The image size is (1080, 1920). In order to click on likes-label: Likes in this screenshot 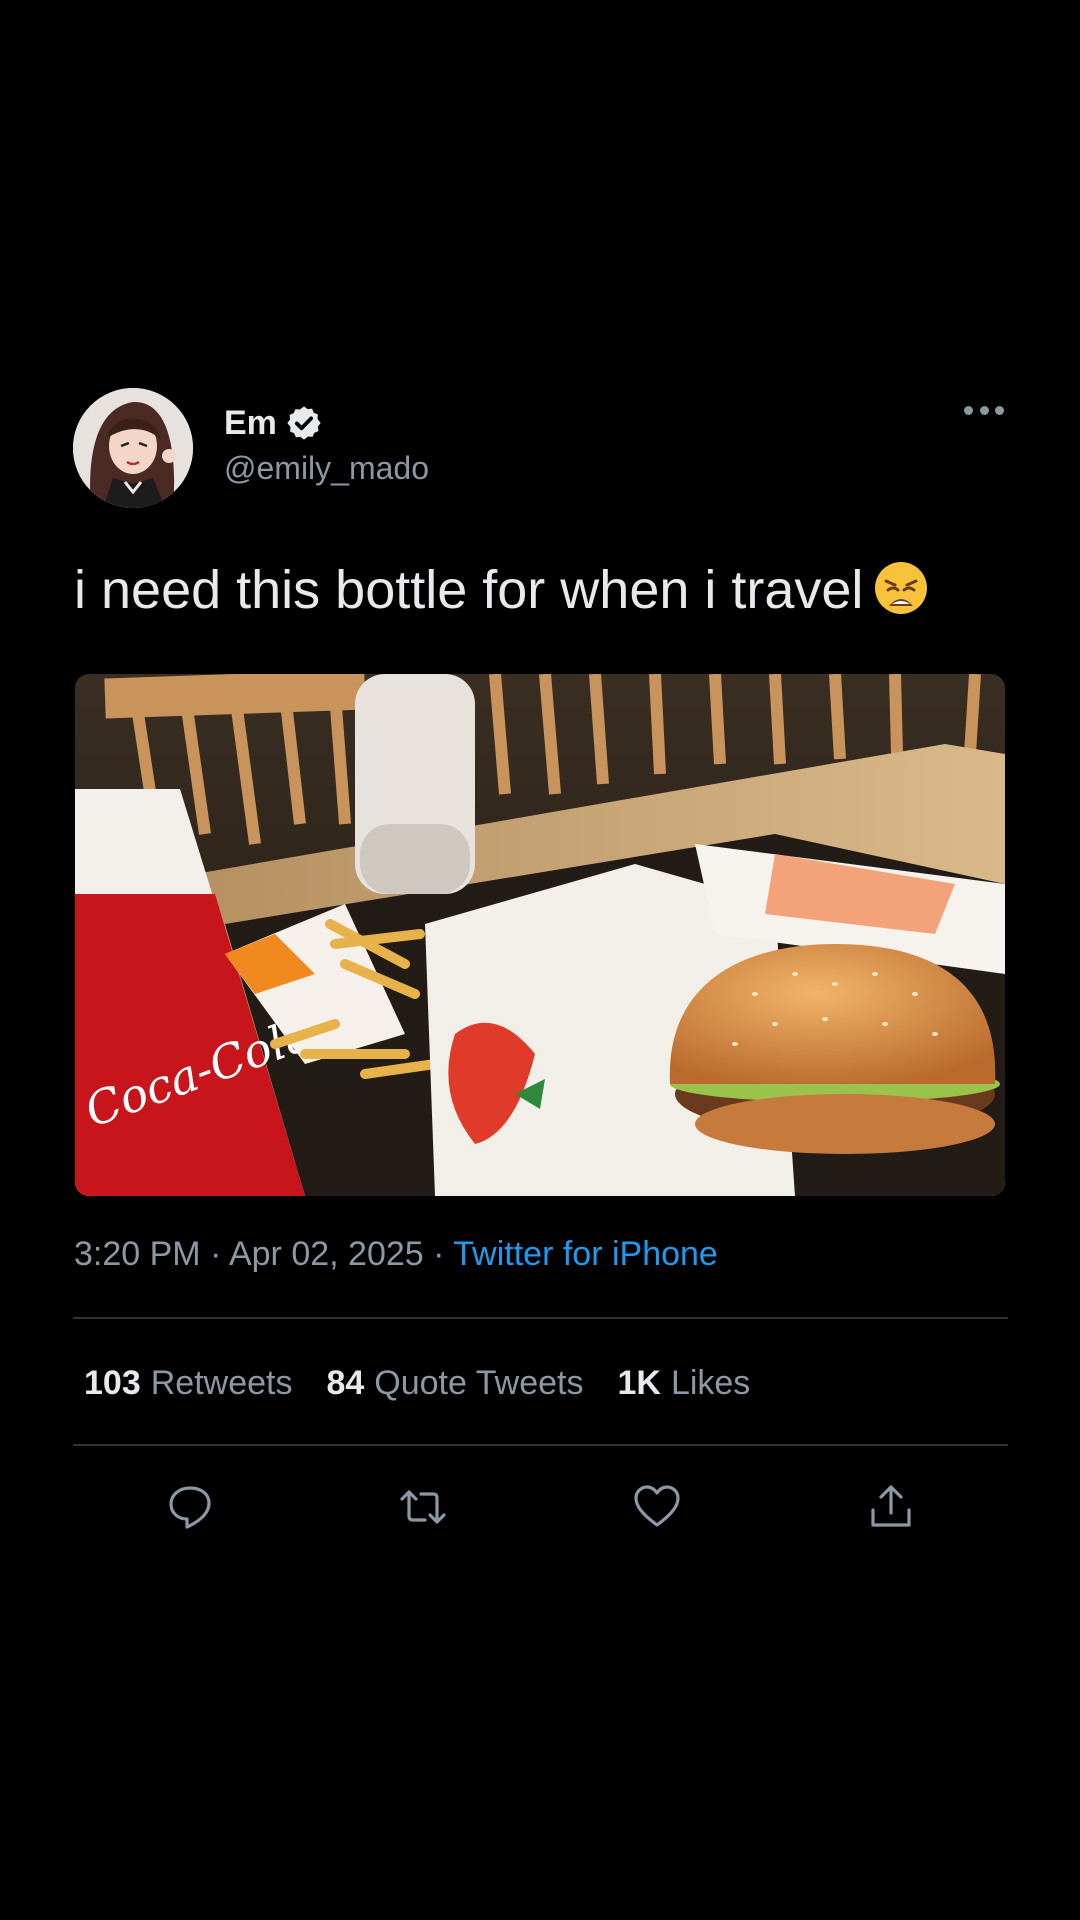, I will do `click(710, 1383)`.